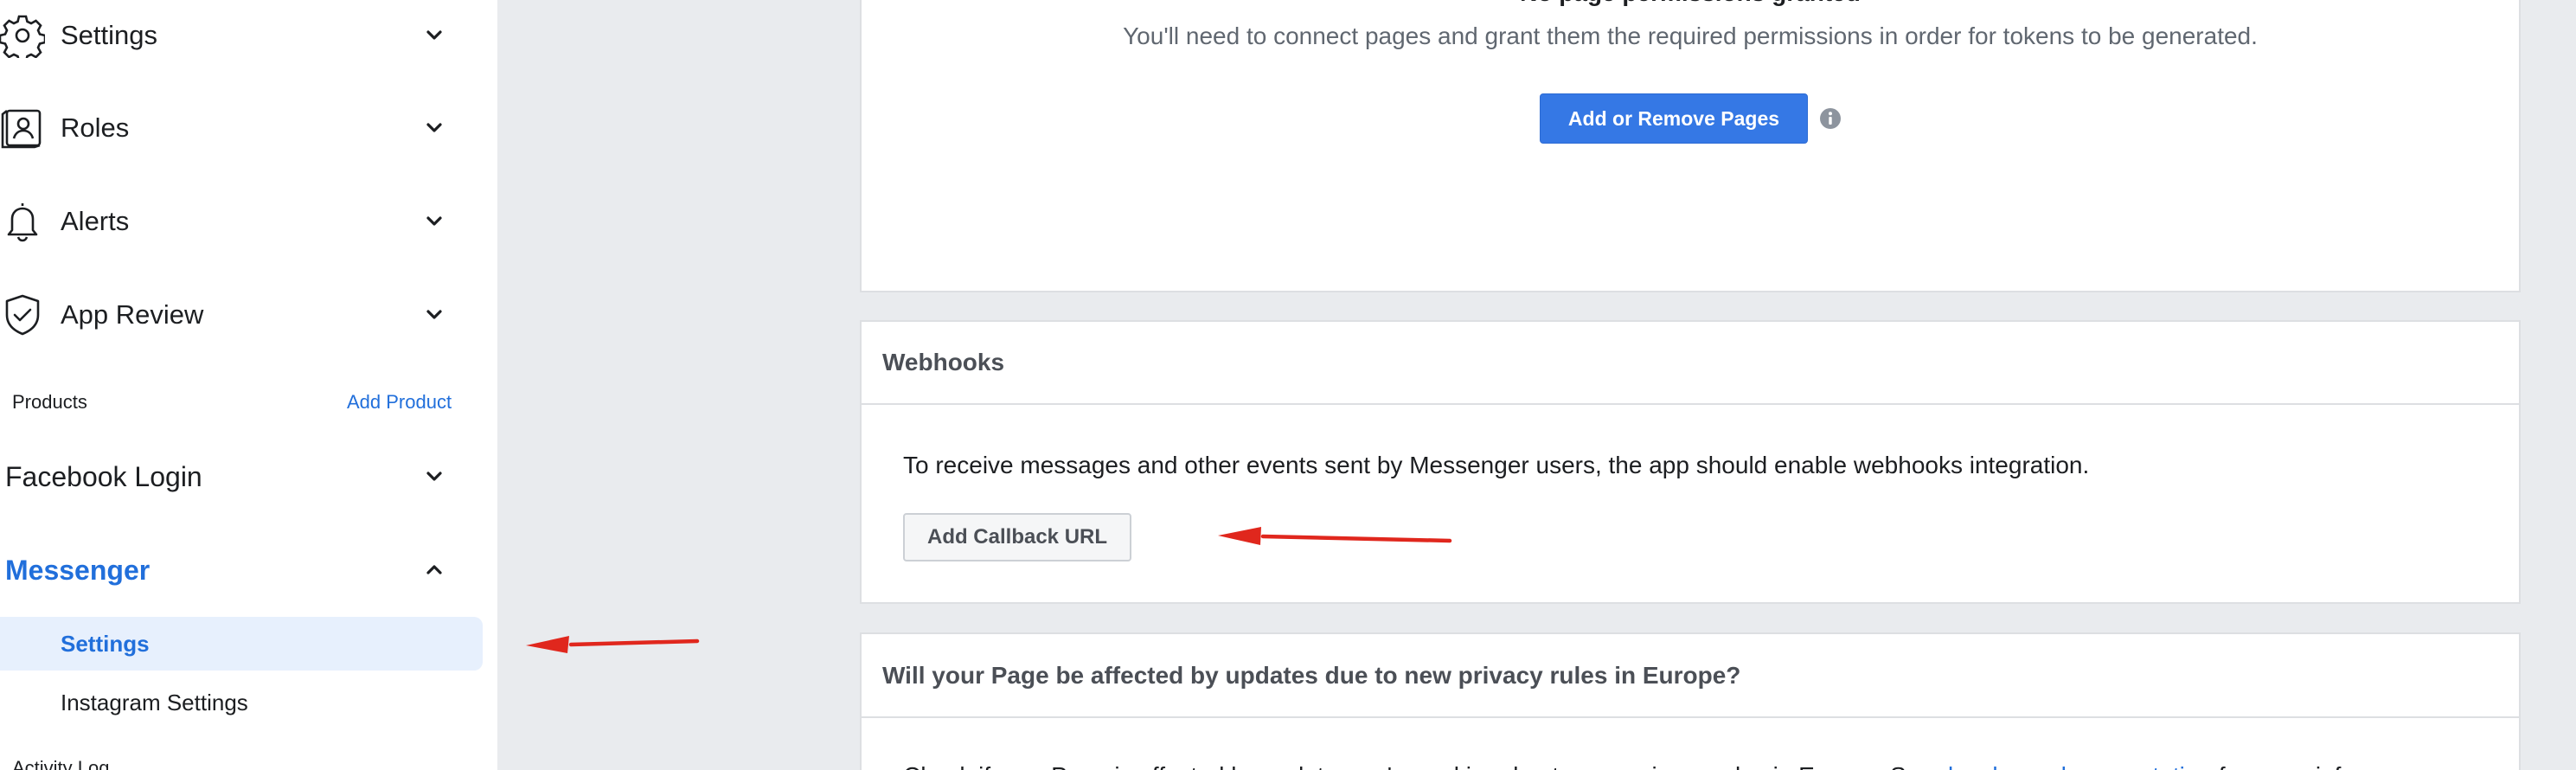 Image resolution: width=2576 pixels, height=770 pixels. What do you see at coordinates (95, 221) in the screenshot?
I see `sidebar-item-label: Alerts` at bounding box center [95, 221].